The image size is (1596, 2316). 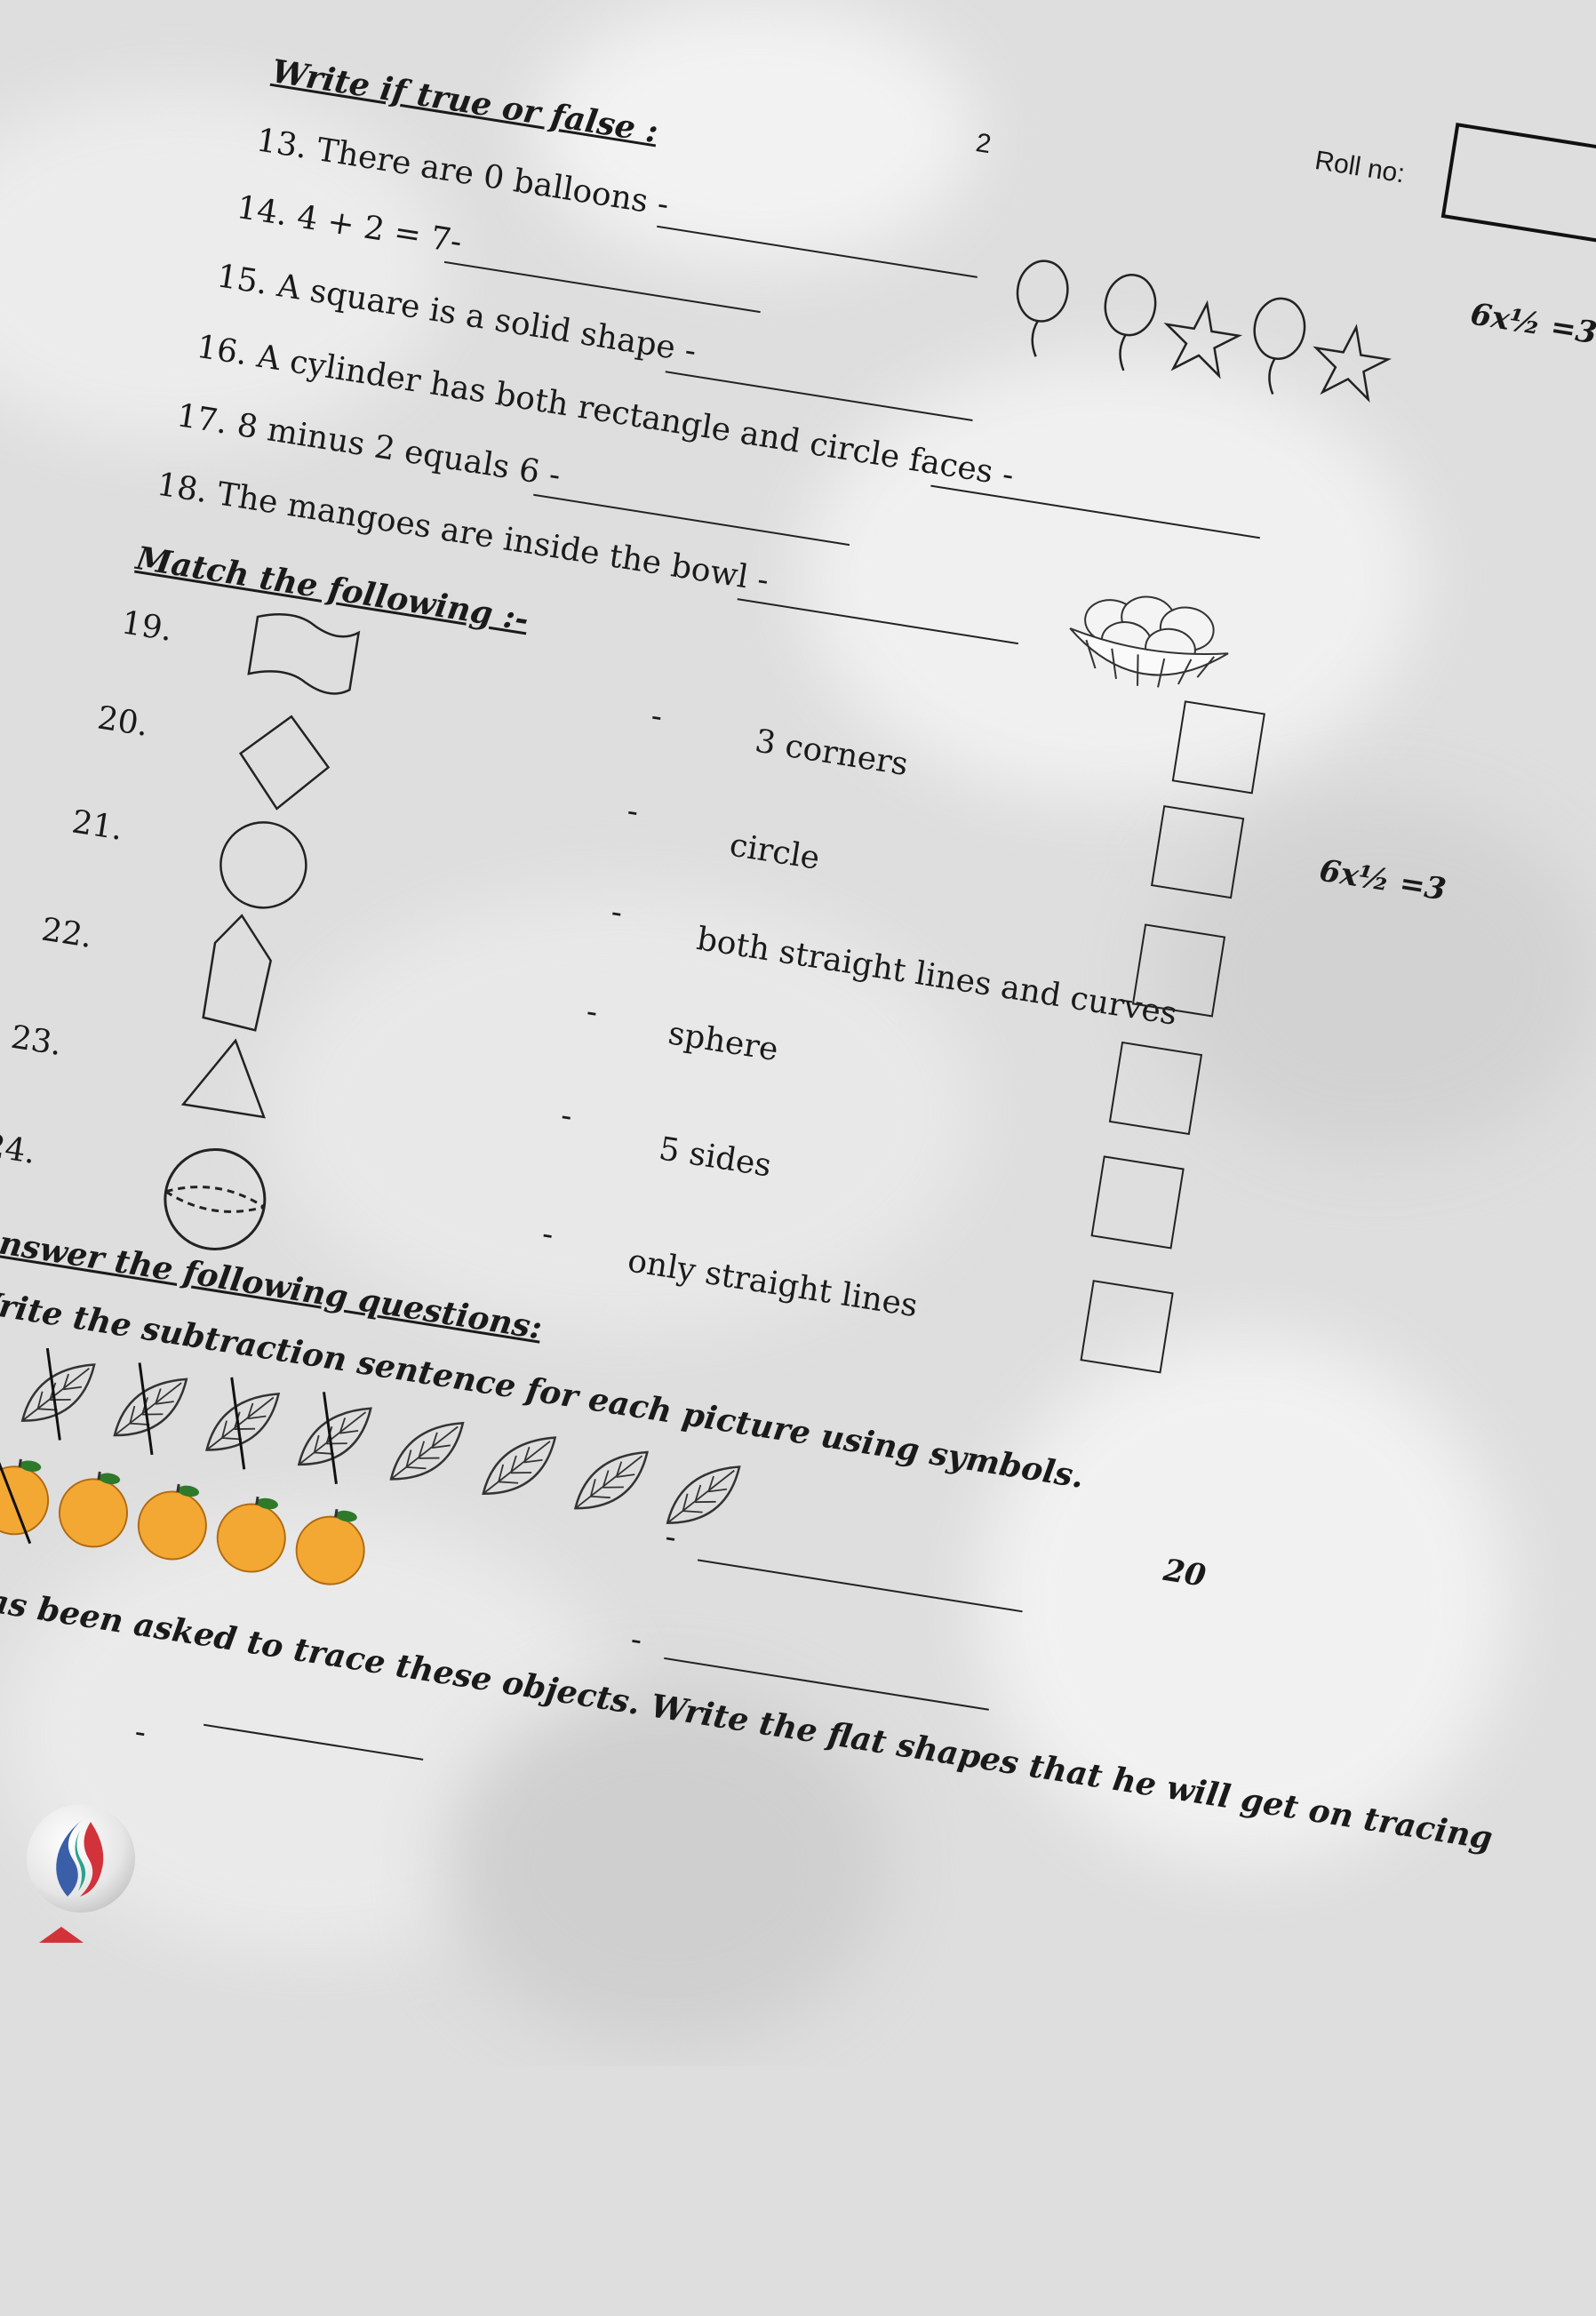 I want to click on match-dash-20: -, so click(x=633, y=811).